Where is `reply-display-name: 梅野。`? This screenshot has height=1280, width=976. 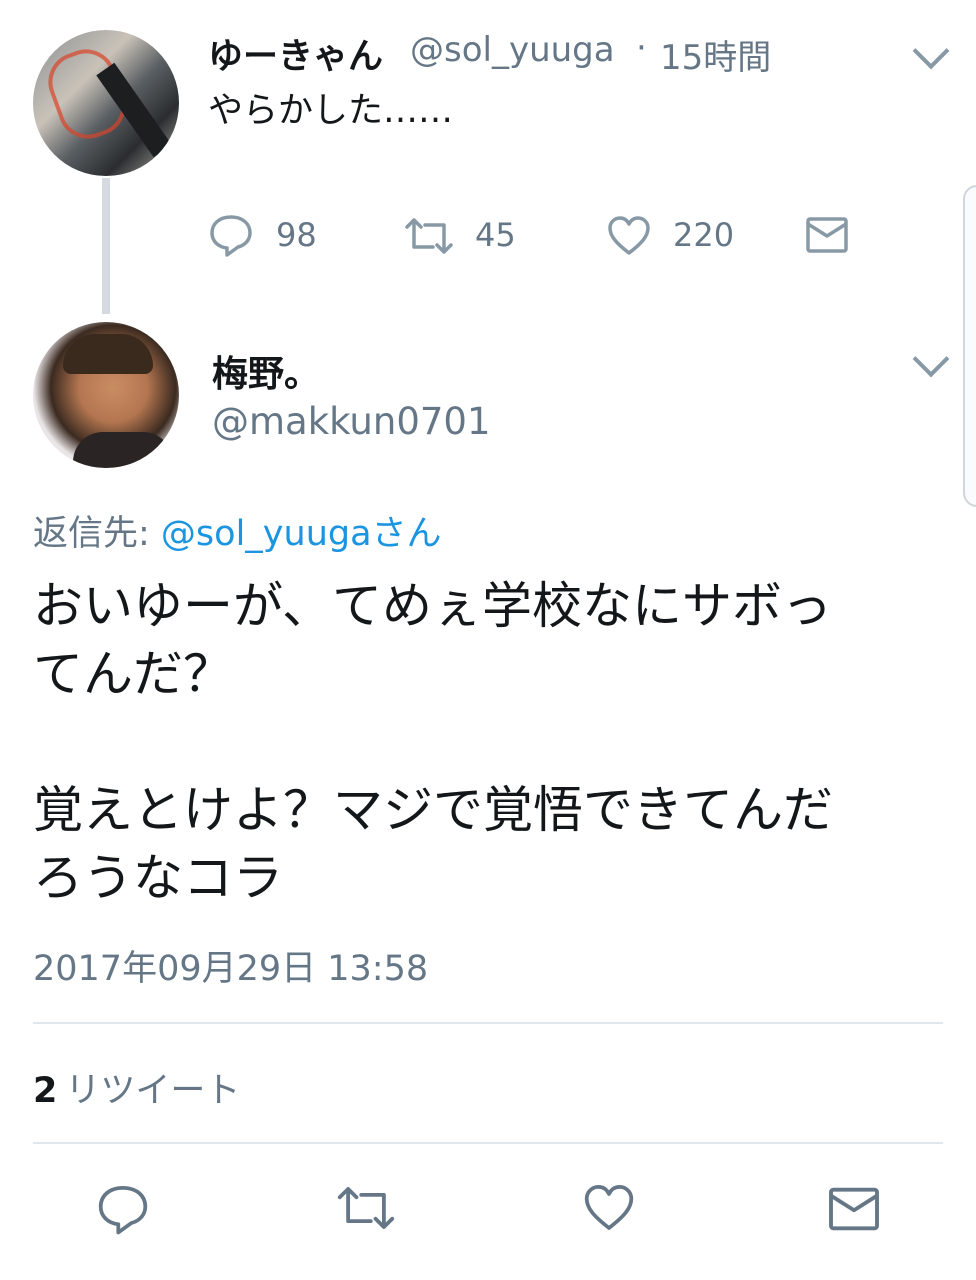 reply-display-name: 梅野。 is located at coordinates (266, 371).